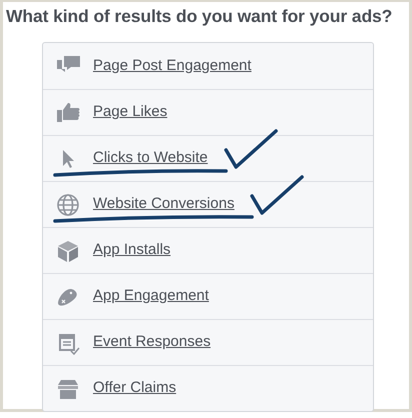 The width and height of the screenshot is (412, 418). I want to click on option-link: Page Post Engagement, so click(172, 66).